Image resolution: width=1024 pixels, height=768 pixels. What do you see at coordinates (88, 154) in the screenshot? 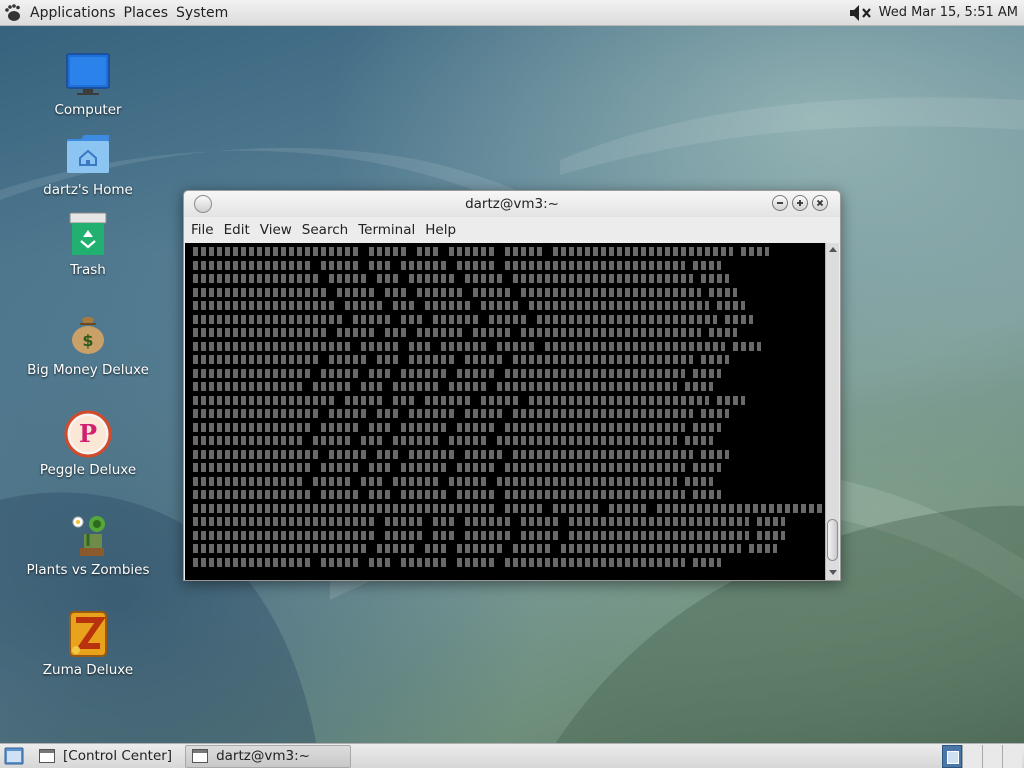
I see `home-folder-icon` at bounding box center [88, 154].